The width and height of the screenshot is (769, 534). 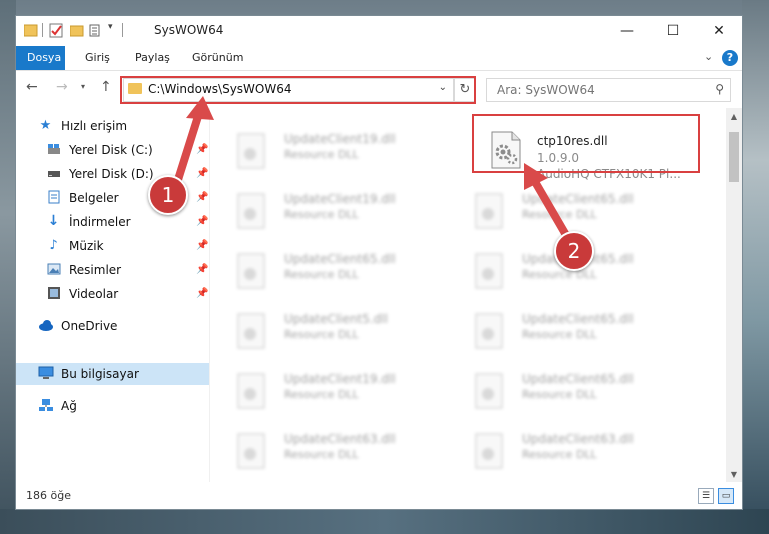 I want to click on arrow-to-address, so click(x=193, y=143).